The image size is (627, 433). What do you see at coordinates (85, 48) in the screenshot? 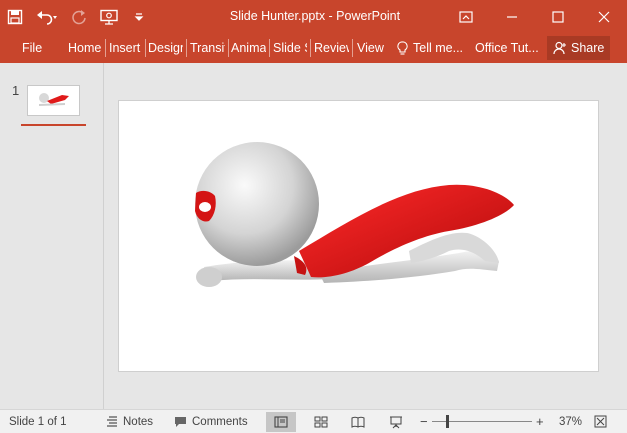
I see `tab-home: Home` at bounding box center [85, 48].